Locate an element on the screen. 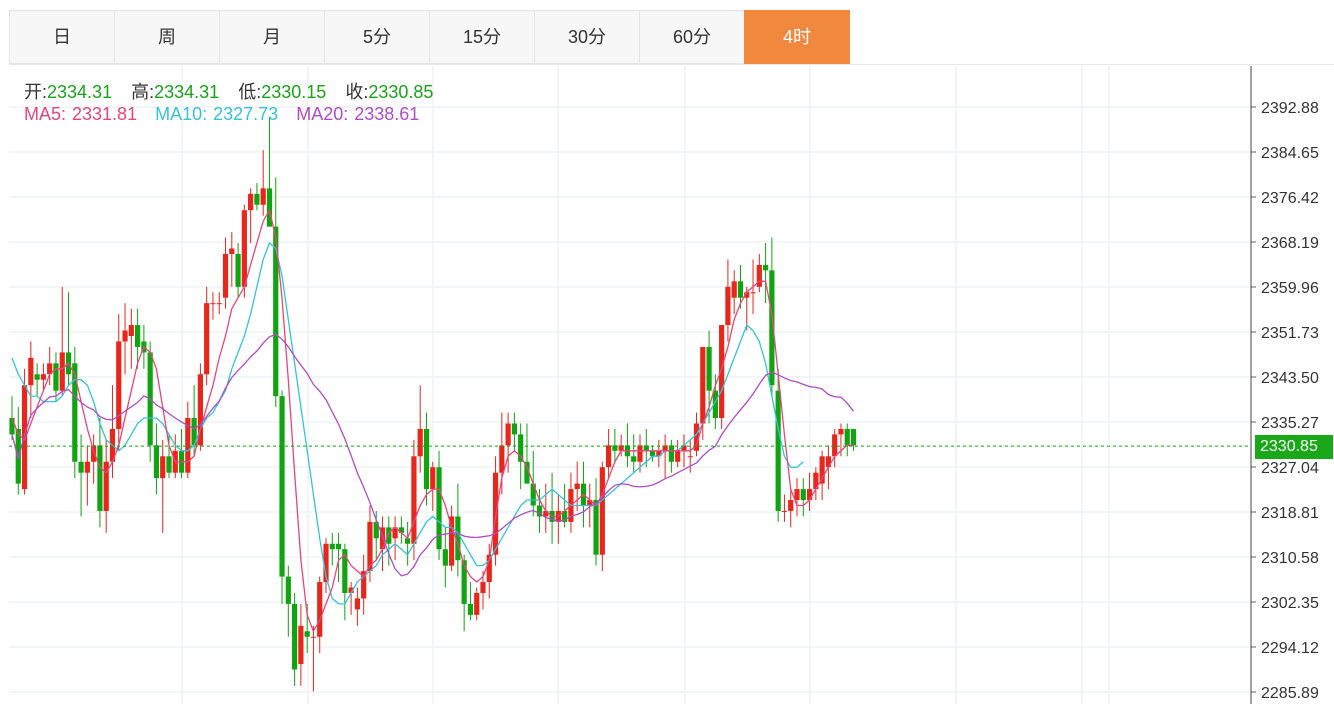 This screenshot has height=704, width=1334. y-tick-label: 2376.42 is located at coordinates (1290, 198).